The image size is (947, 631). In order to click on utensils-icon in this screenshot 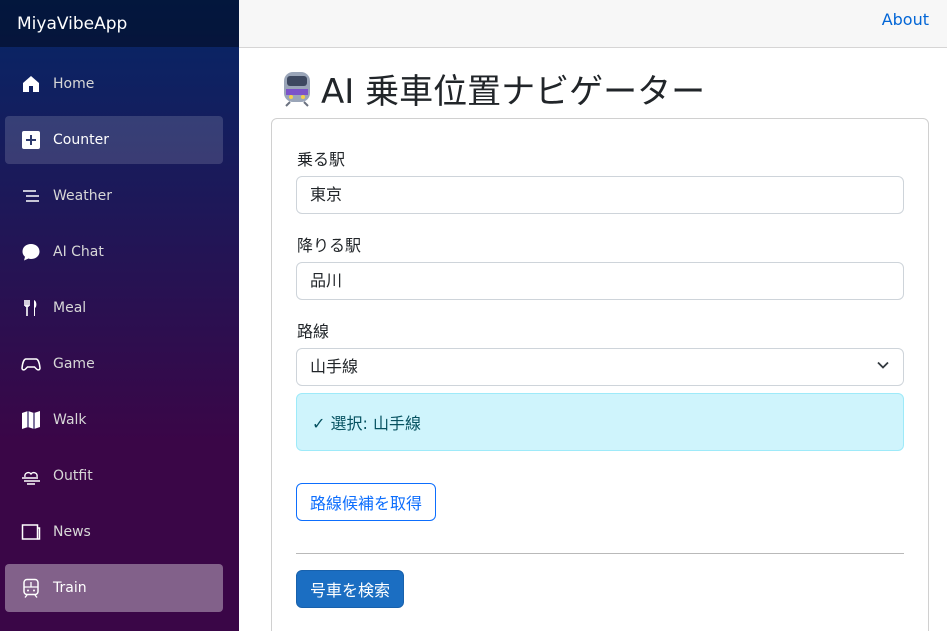, I will do `click(31, 308)`.